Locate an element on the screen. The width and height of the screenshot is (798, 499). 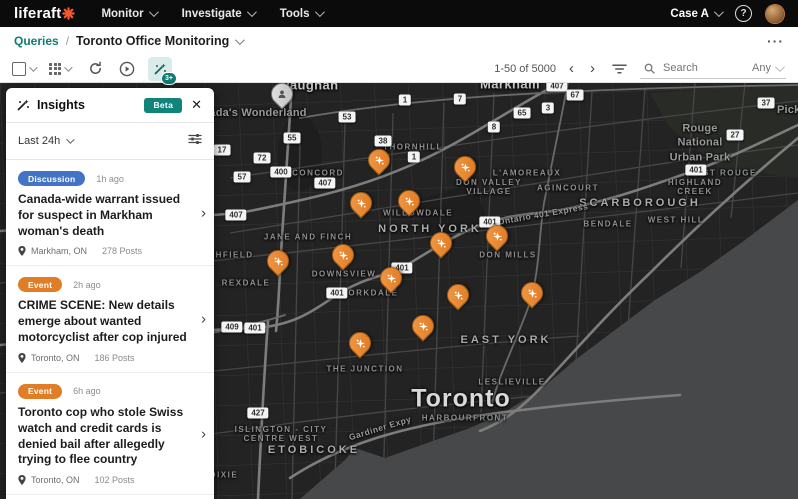
search-scope-dropdown: Any is located at coordinates (768, 67).